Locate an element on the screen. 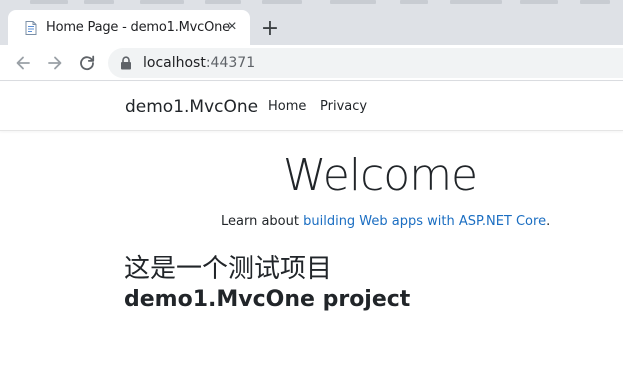 The image size is (623, 365). learn-suffix: . is located at coordinates (548, 221).